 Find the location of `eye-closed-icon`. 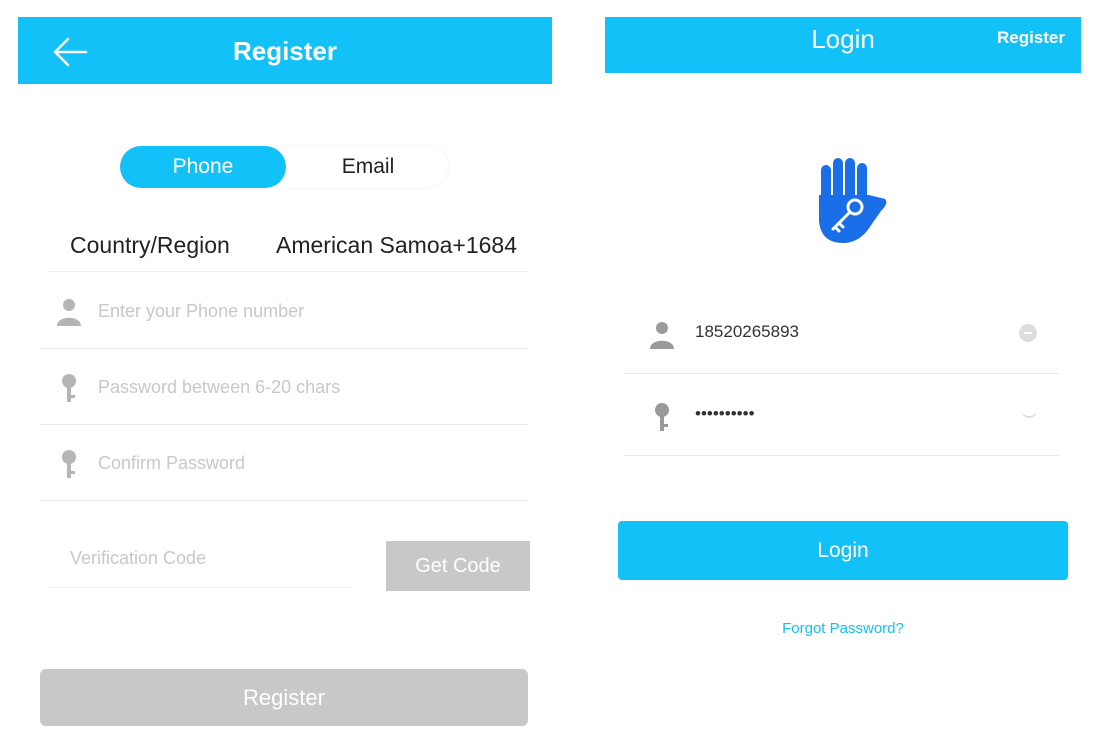

eye-closed-icon is located at coordinates (1029, 414).